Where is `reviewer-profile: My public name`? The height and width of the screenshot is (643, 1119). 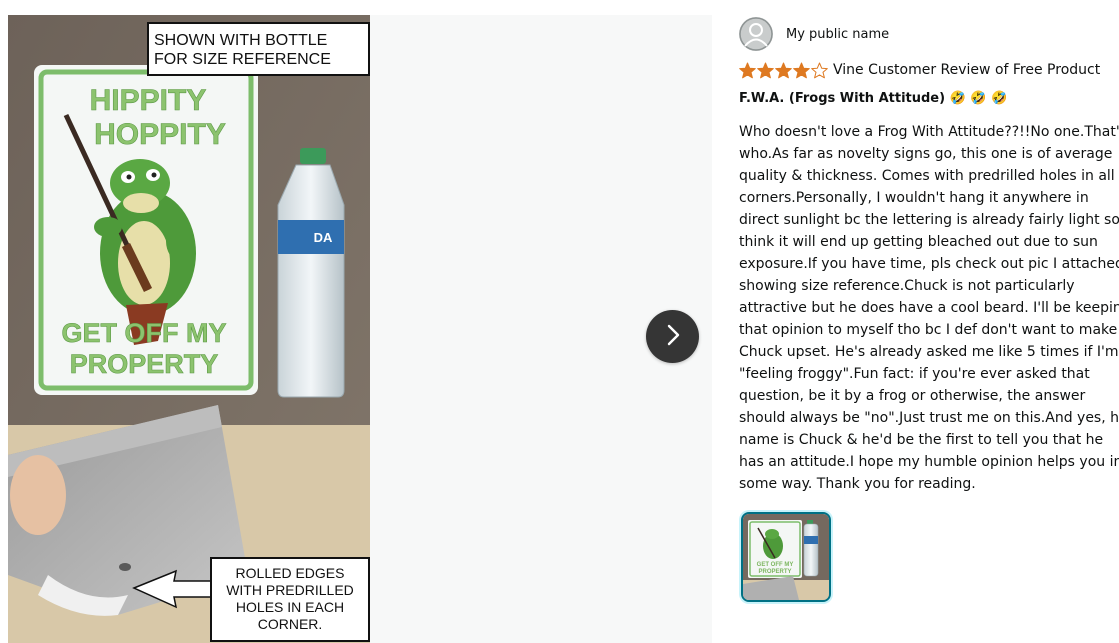
reviewer-profile: My public name is located at coordinates (814, 34).